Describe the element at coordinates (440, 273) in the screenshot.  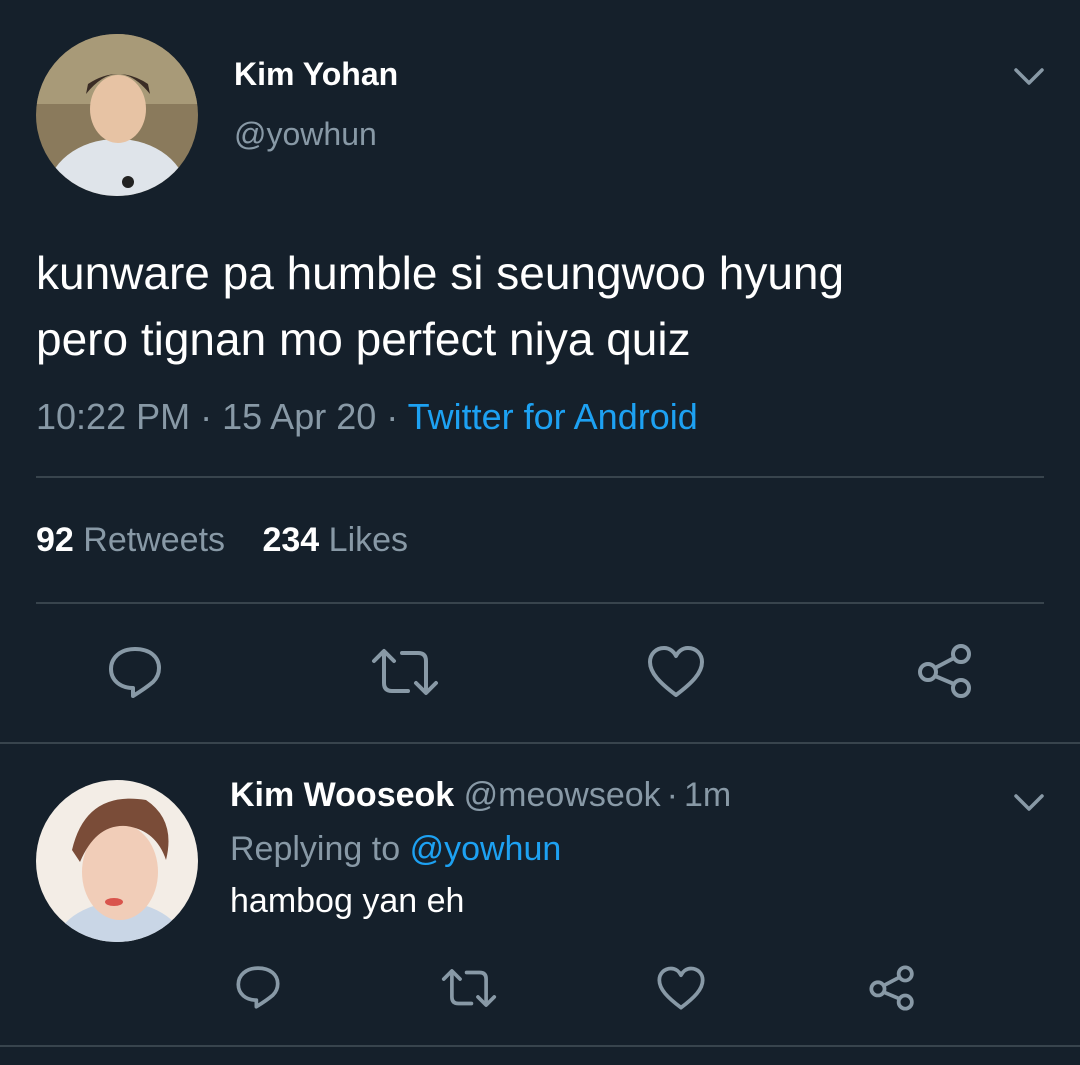
I see `tweet-text-line-1: kunware pa humble si seungwoo hyung` at that location.